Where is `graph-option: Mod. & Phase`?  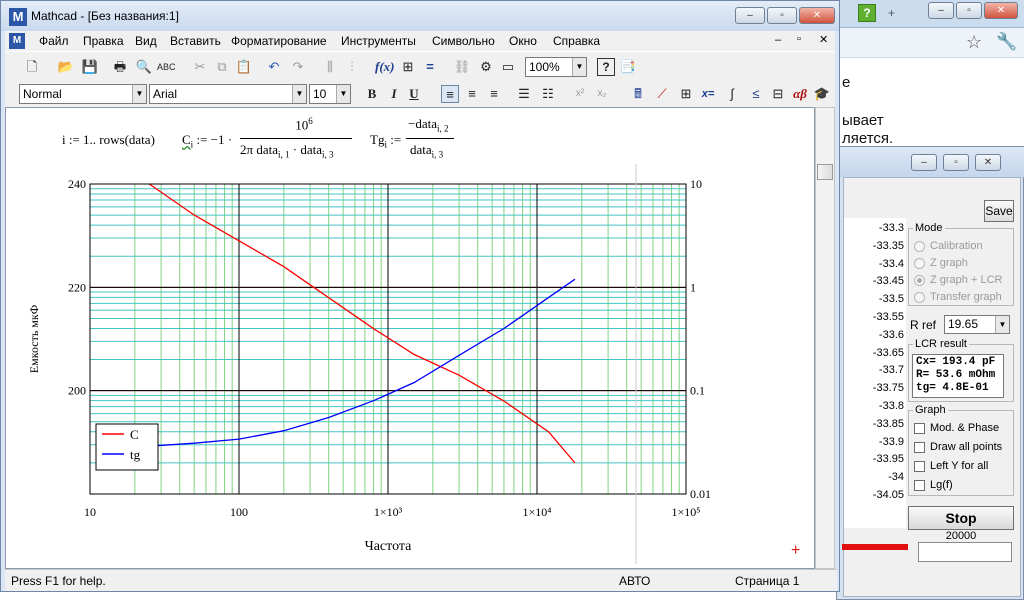
graph-option: Mod. & Phase is located at coordinates (956, 428).